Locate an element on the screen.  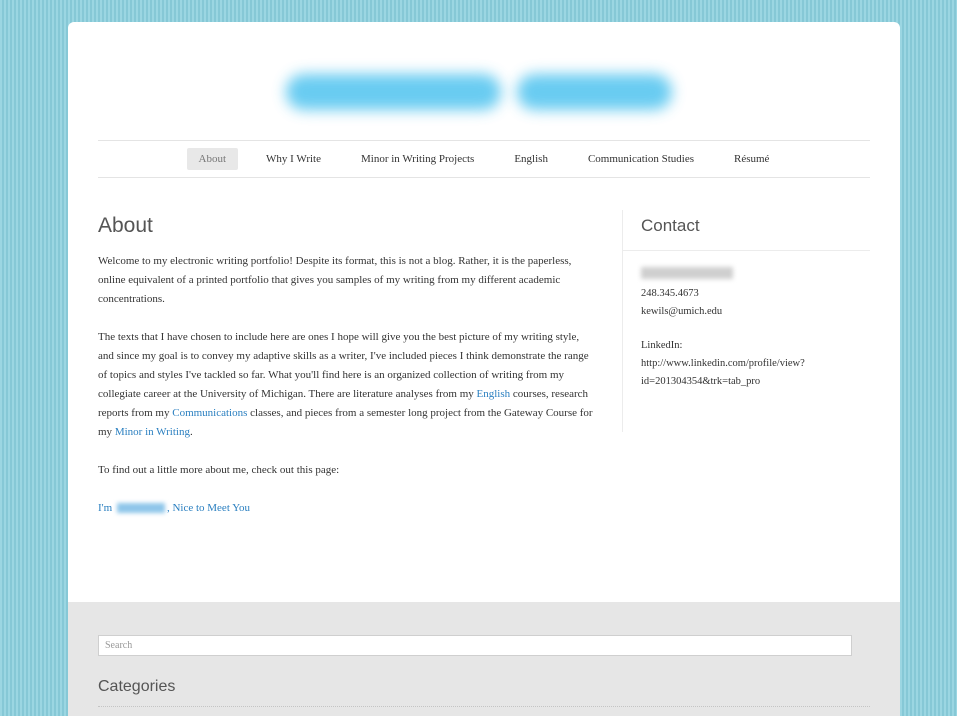
nice-to-meet-you-link: I'm , Nice to Meet You is located at coordinates (174, 508).